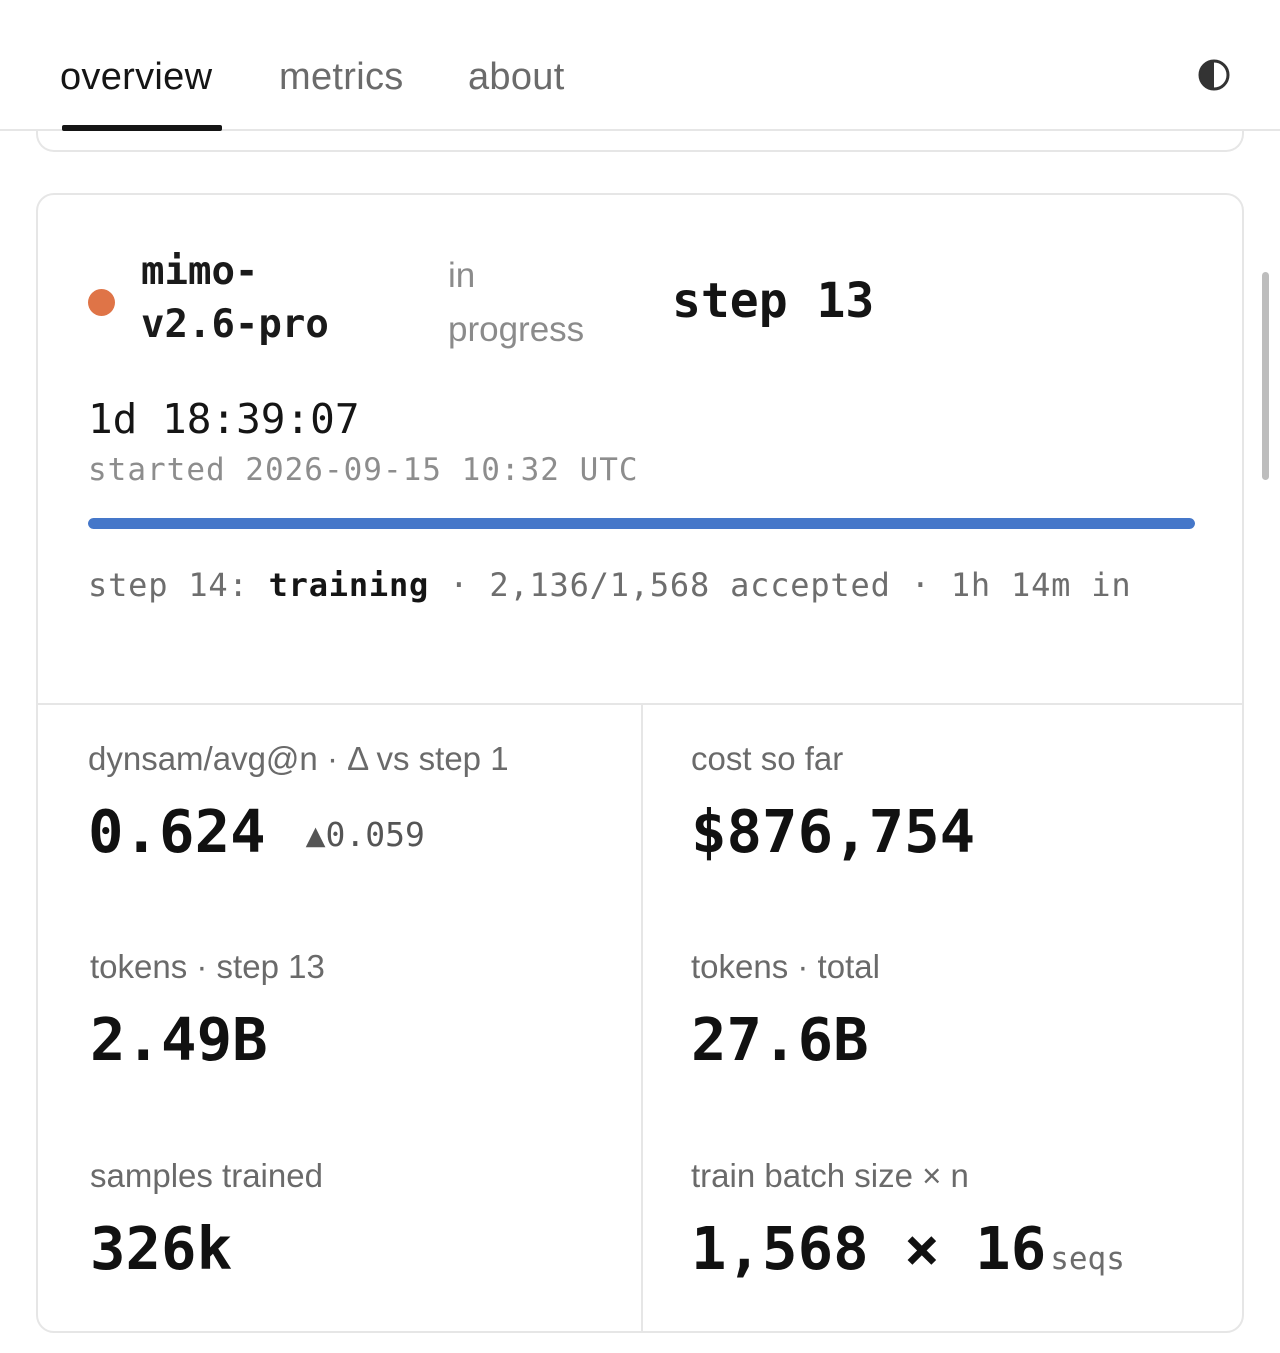  Describe the element at coordinates (462, 275) in the screenshot. I see `run-status-line: in` at that location.